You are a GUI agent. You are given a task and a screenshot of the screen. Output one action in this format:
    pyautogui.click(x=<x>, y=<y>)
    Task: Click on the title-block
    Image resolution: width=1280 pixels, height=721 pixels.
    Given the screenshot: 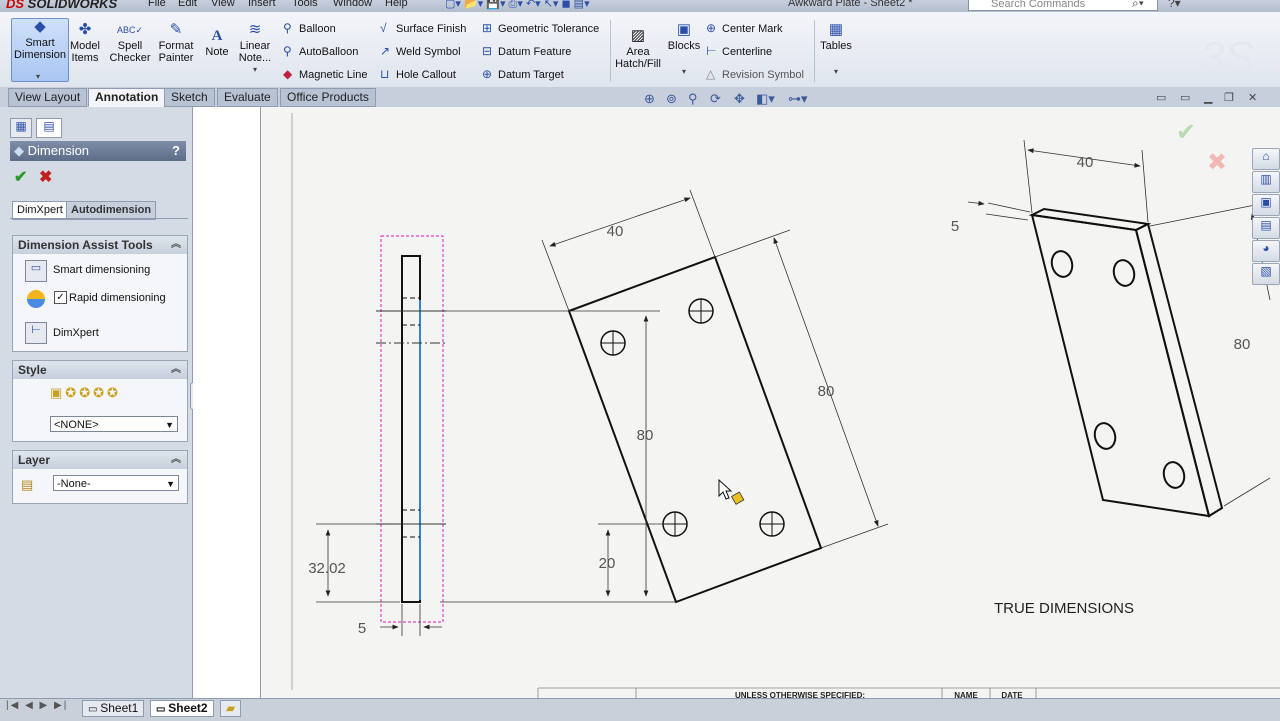 What is the action you would take?
    pyautogui.click(x=908, y=692)
    